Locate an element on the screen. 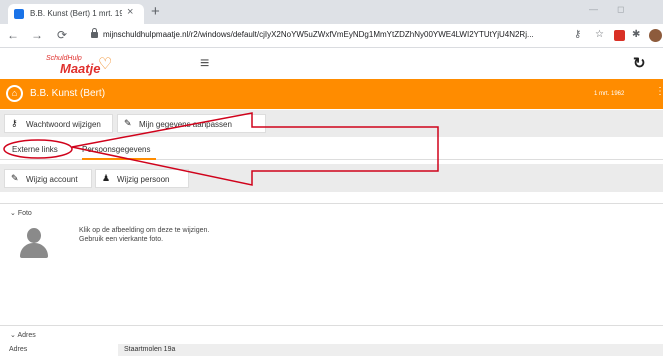 The width and height of the screenshot is (663, 356). photo-section-header: ⌄ Foto is located at coordinates (21, 213).